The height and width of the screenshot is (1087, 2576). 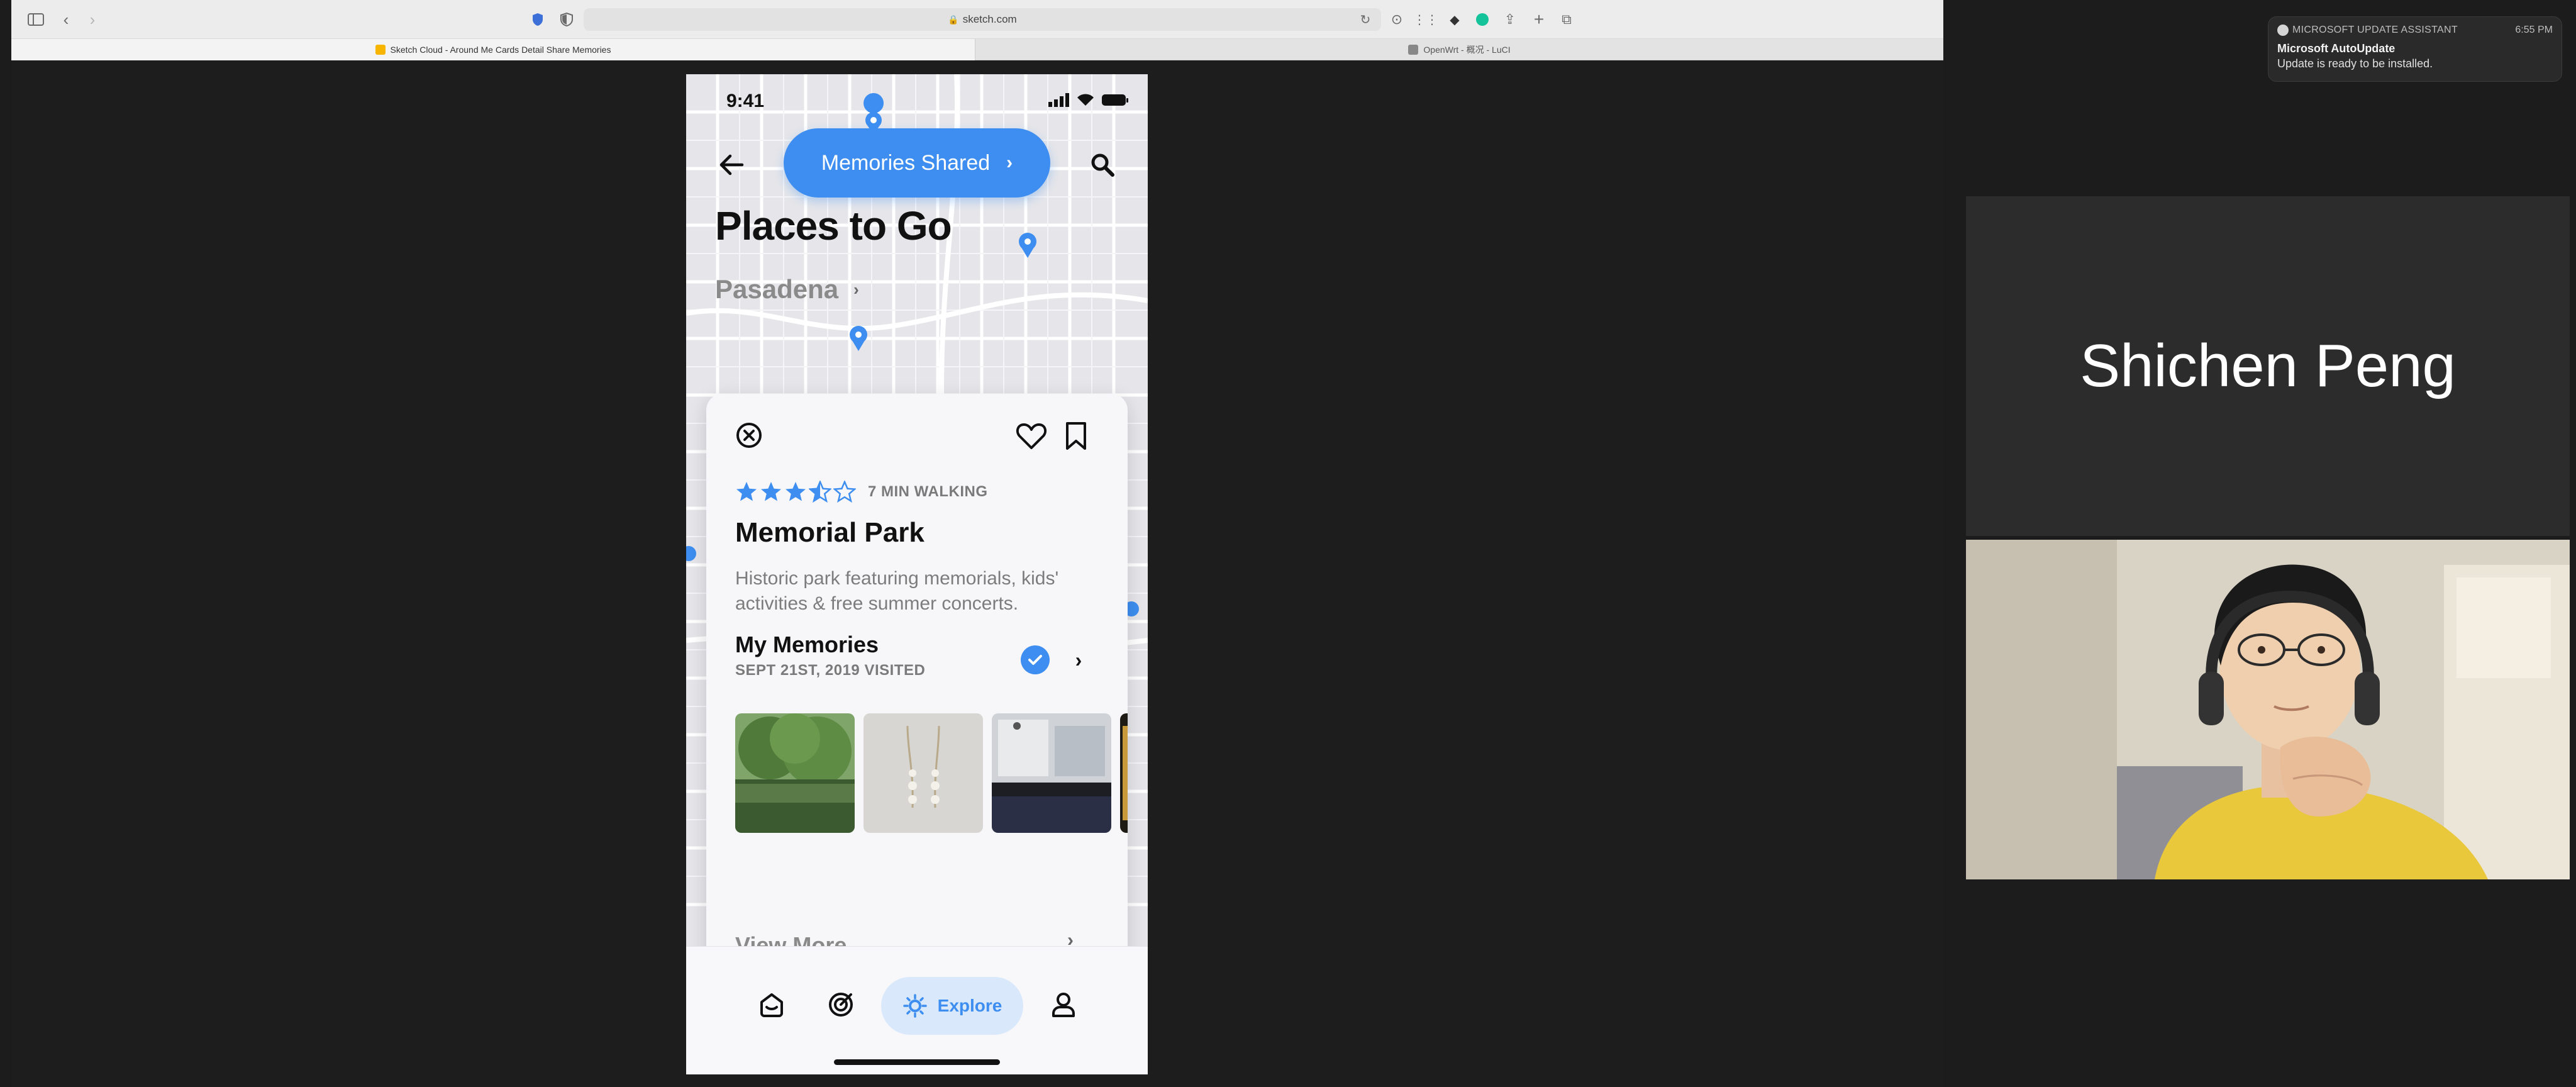 What do you see at coordinates (1425, 19) in the screenshot?
I see `grid-icon: ⋮⋮` at bounding box center [1425, 19].